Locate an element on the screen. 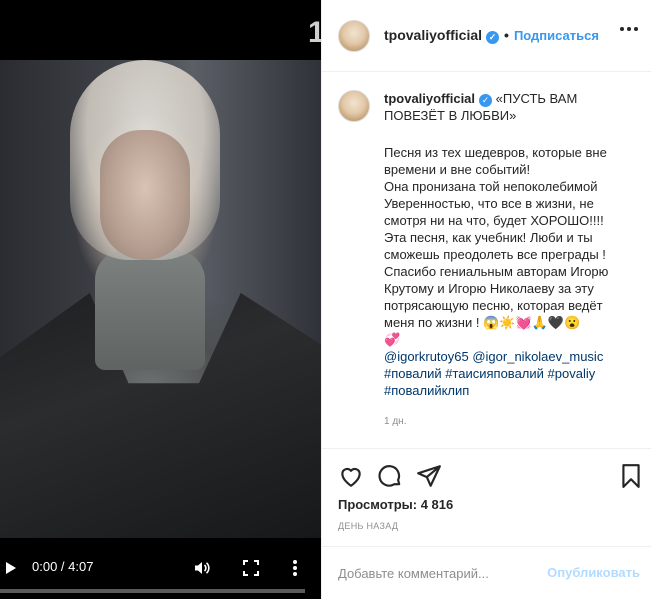  hashtags-link-2: #повалийклип is located at coordinates (509, 390).